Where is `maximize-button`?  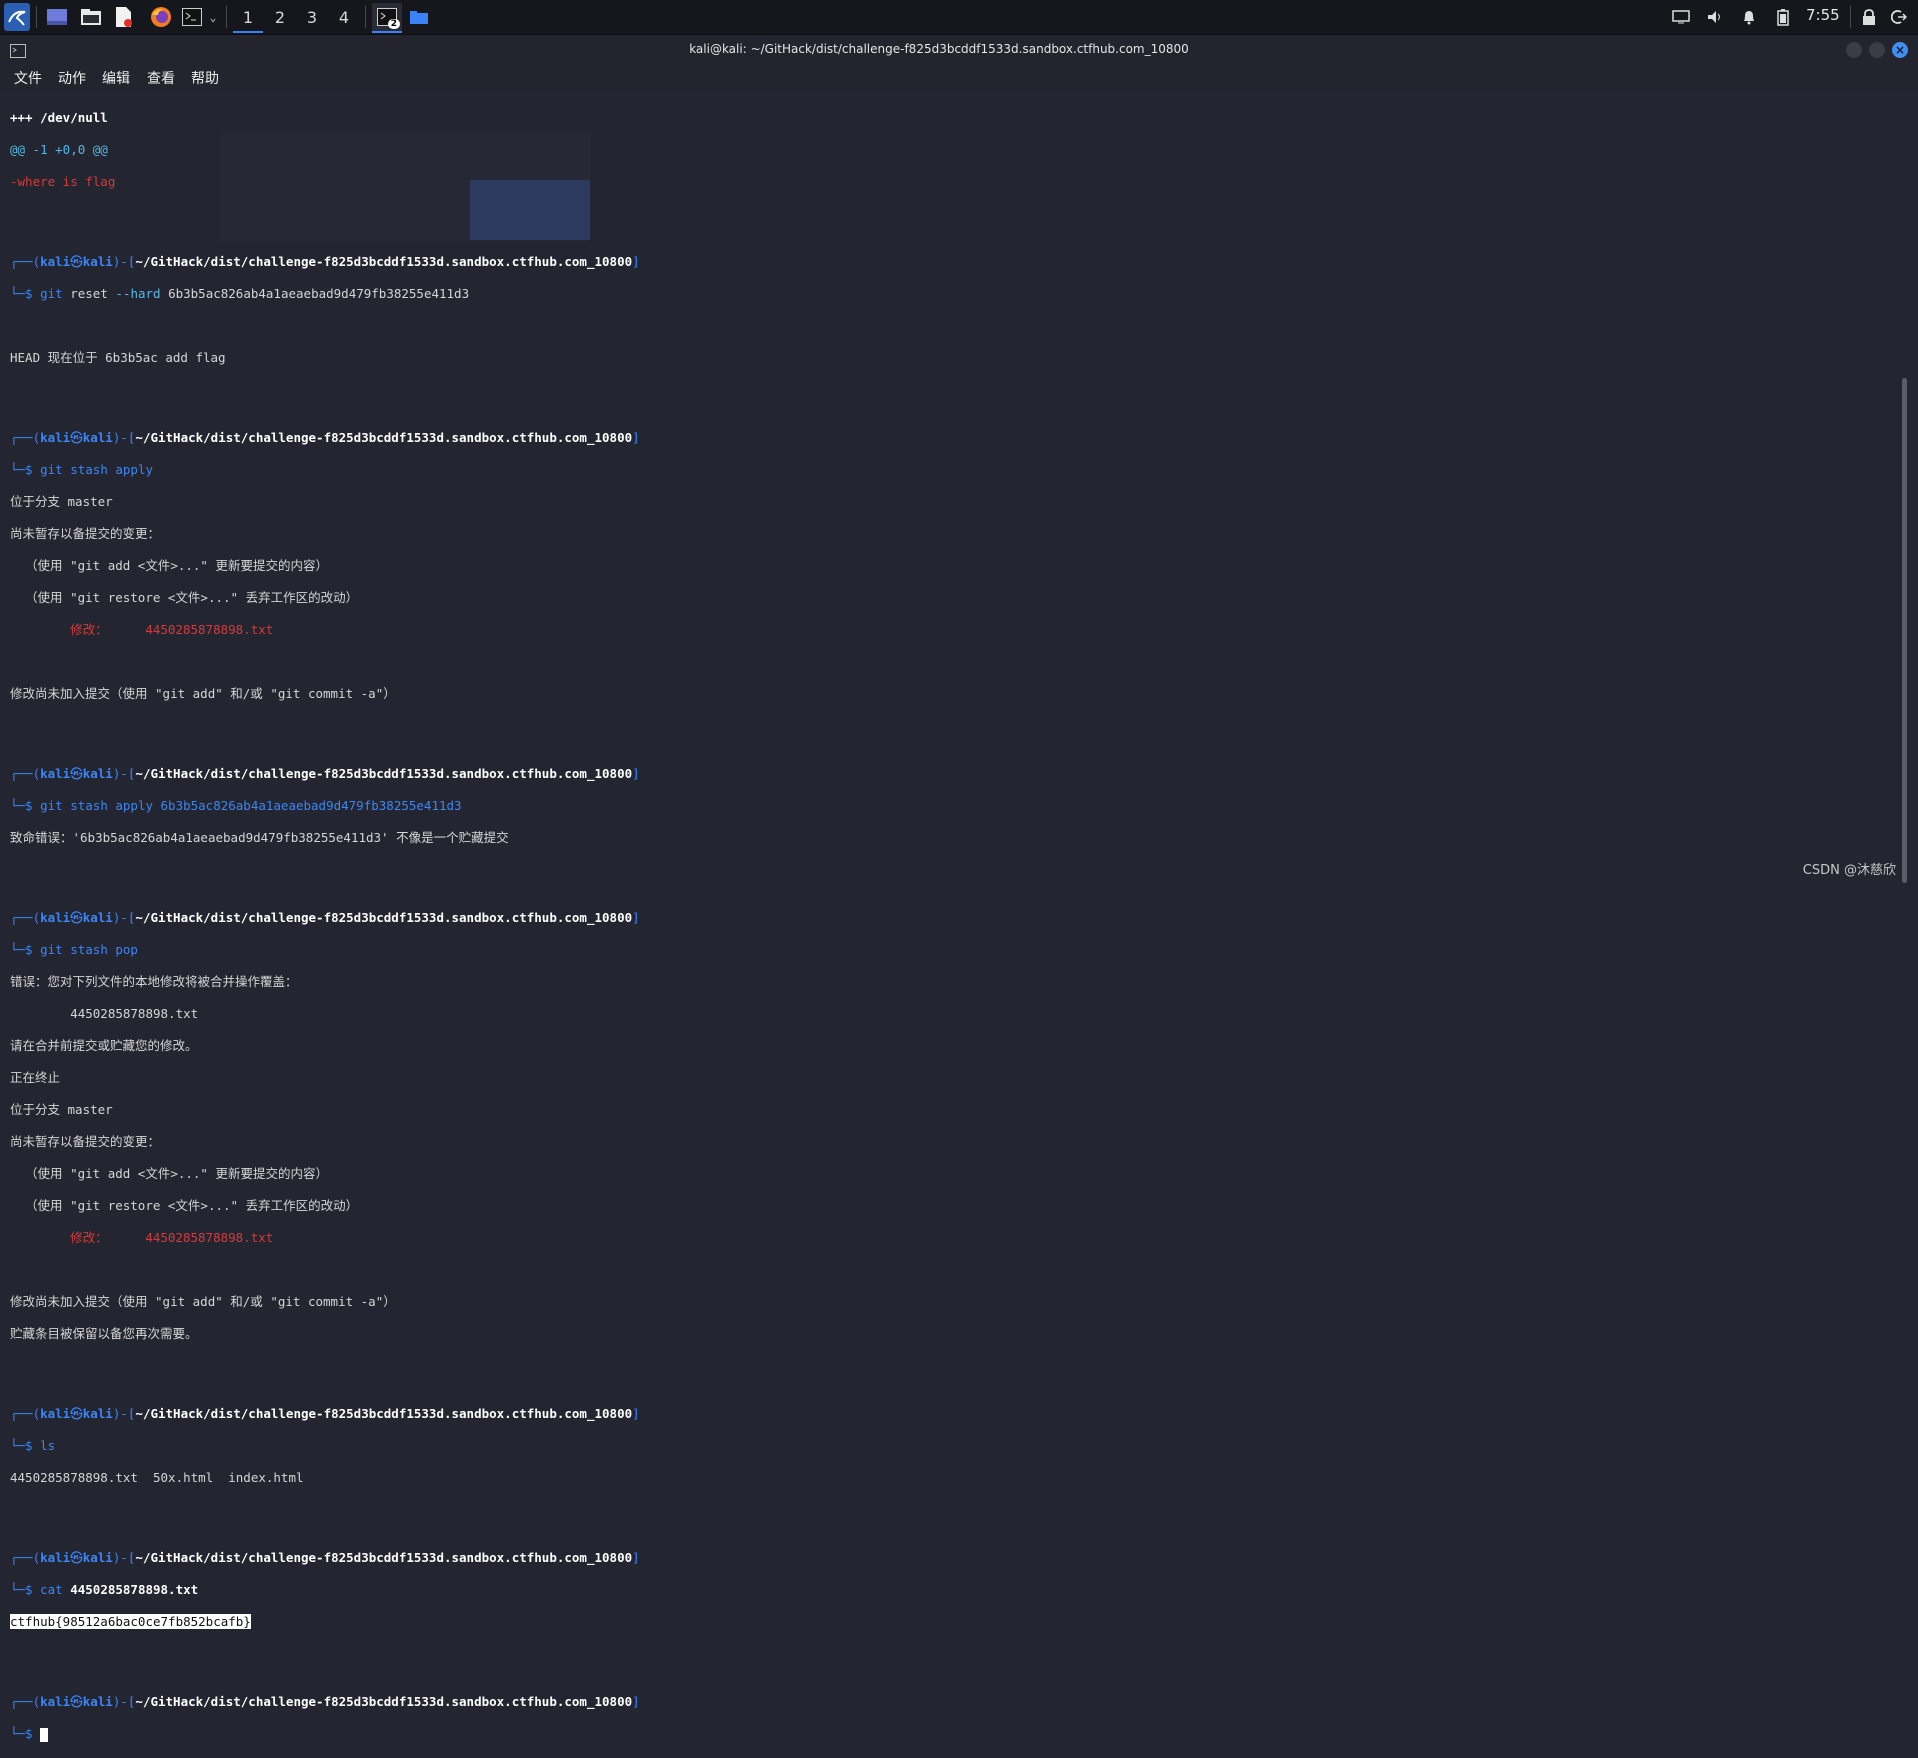
maximize-button is located at coordinates (1877, 50).